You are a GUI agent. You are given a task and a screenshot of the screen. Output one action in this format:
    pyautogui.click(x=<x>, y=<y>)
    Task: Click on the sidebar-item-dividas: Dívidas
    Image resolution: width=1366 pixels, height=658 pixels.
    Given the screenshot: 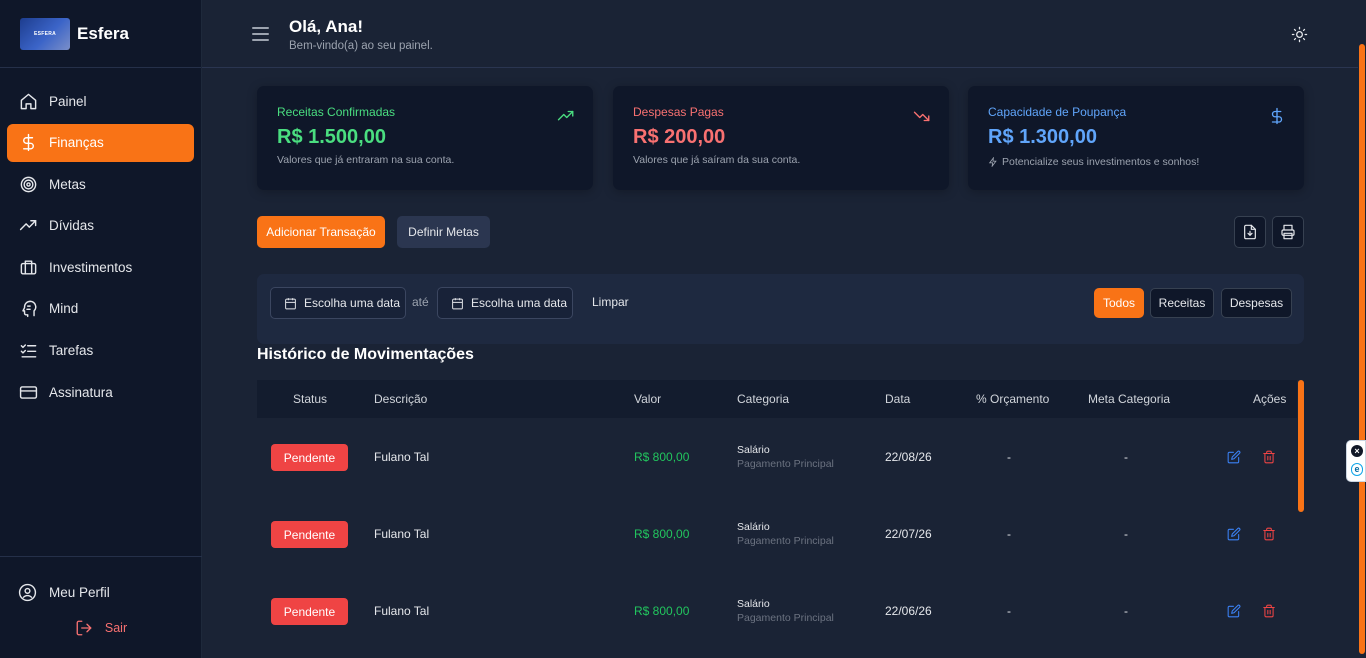 What is the action you would take?
    pyautogui.click(x=100, y=226)
    